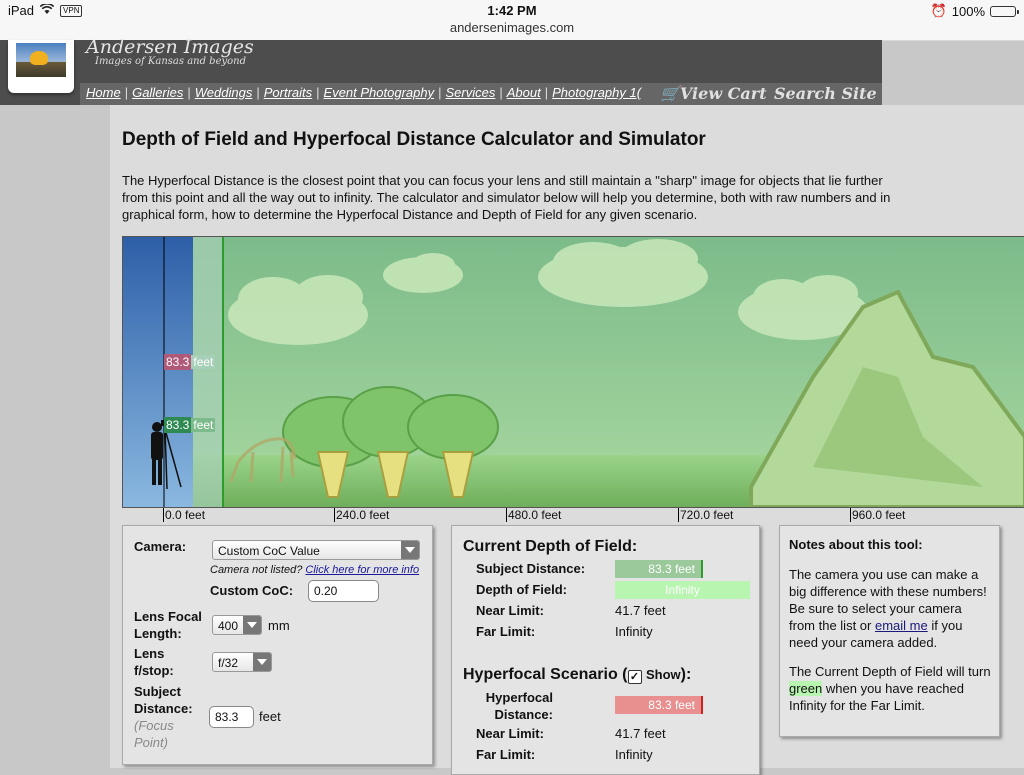 The height and width of the screenshot is (775, 1024). Describe the element at coordinates (596, 92) in the screenshot. I see `nav-photography: Photography 1(` at that location.